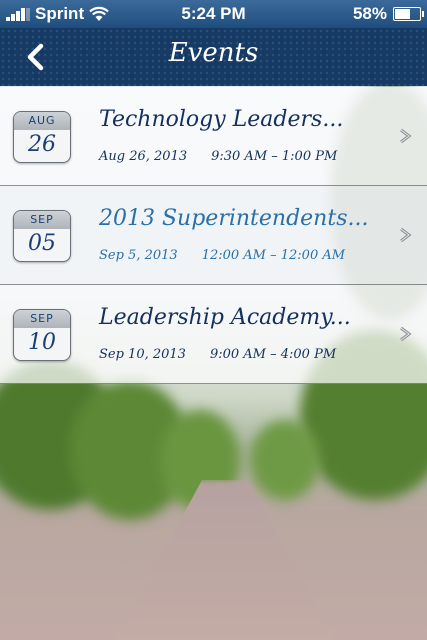  I want to click on date-badge-day: 26, so click(42, 144).